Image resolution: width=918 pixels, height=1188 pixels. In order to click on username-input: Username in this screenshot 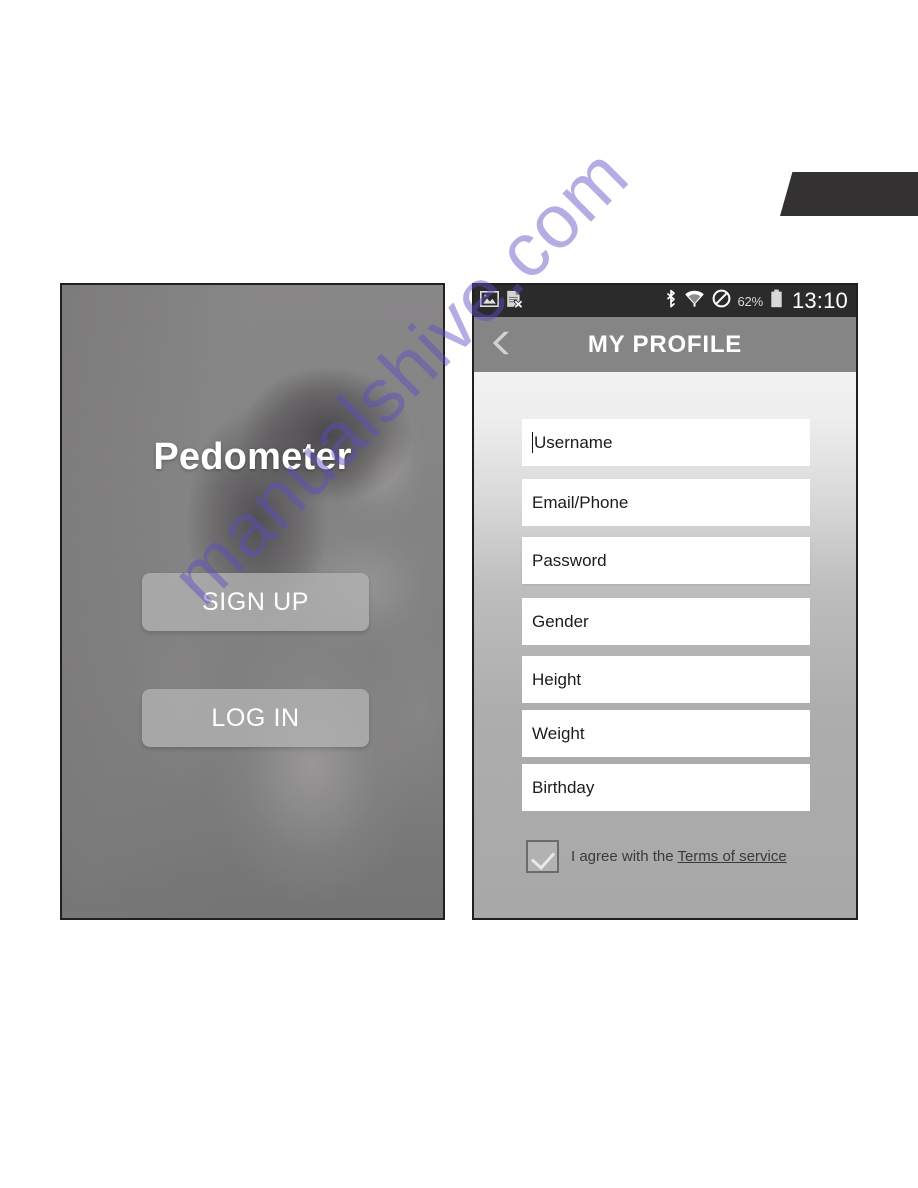, I will do `click(666, 442)`.